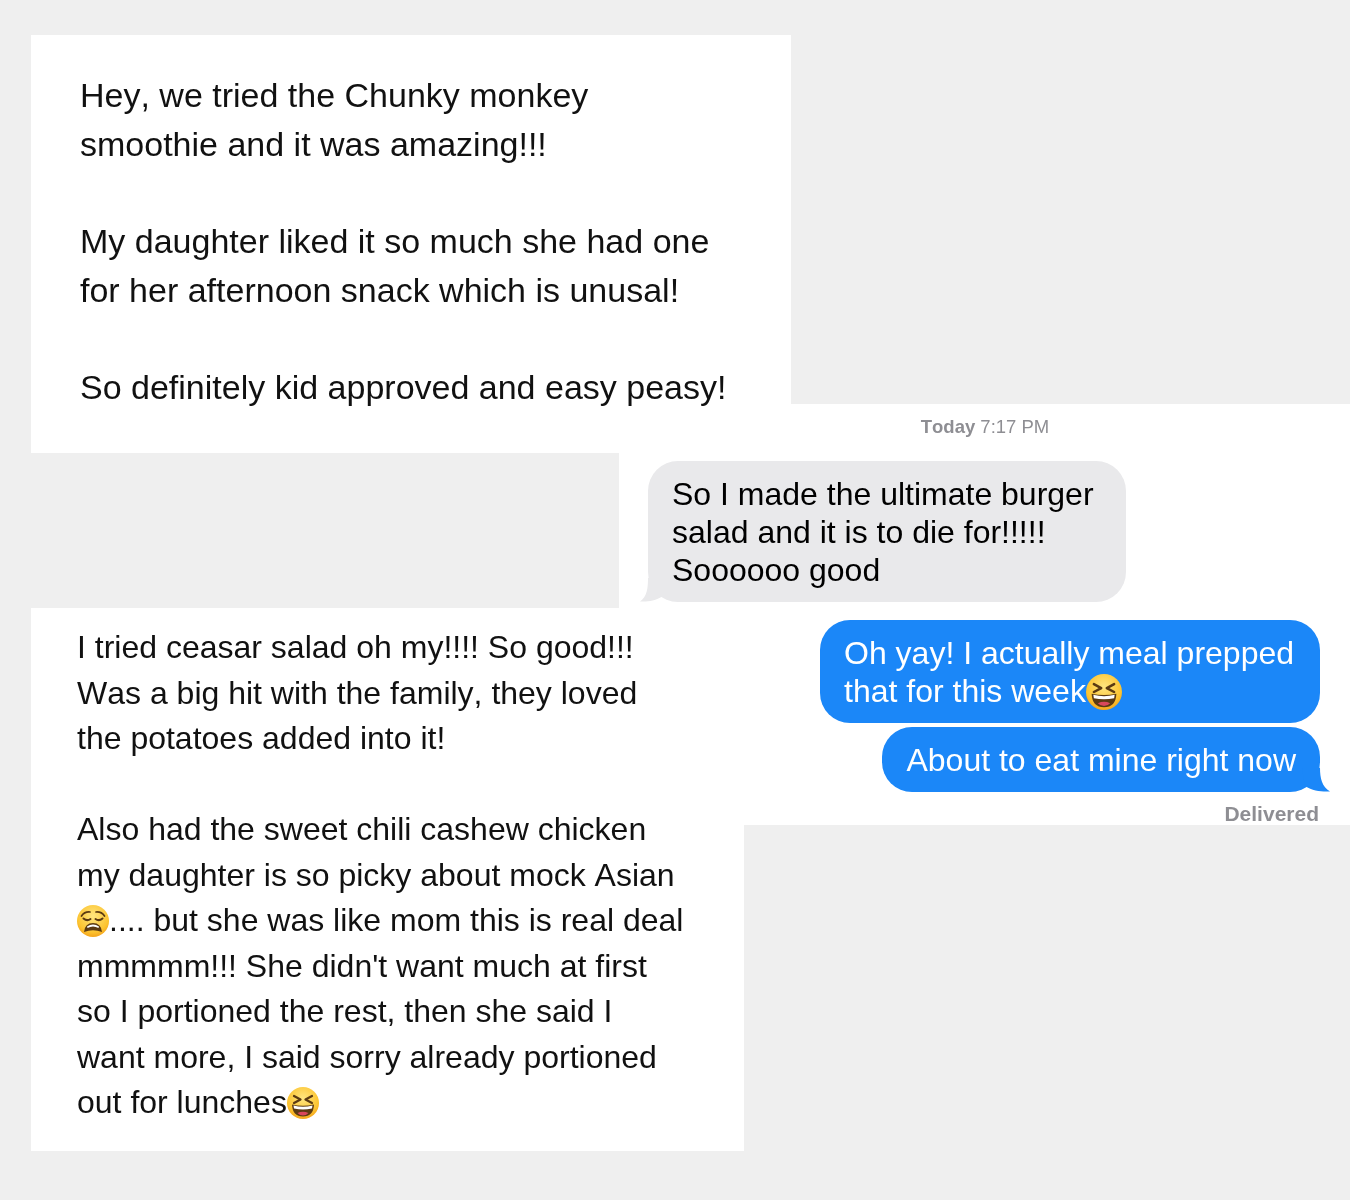  Describe the element at coordinates (334, 119) in the screenshot. I see `message-text: Hey, we tried the Chunky monkey smoothie and it was amazing!!!` at that location.